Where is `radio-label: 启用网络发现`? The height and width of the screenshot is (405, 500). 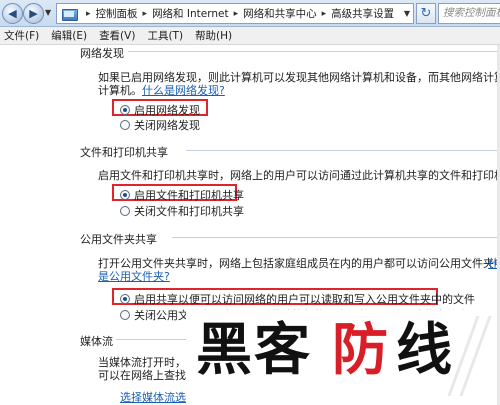 radio-label: 启用网络发现 is located at coordinates (167, 110).